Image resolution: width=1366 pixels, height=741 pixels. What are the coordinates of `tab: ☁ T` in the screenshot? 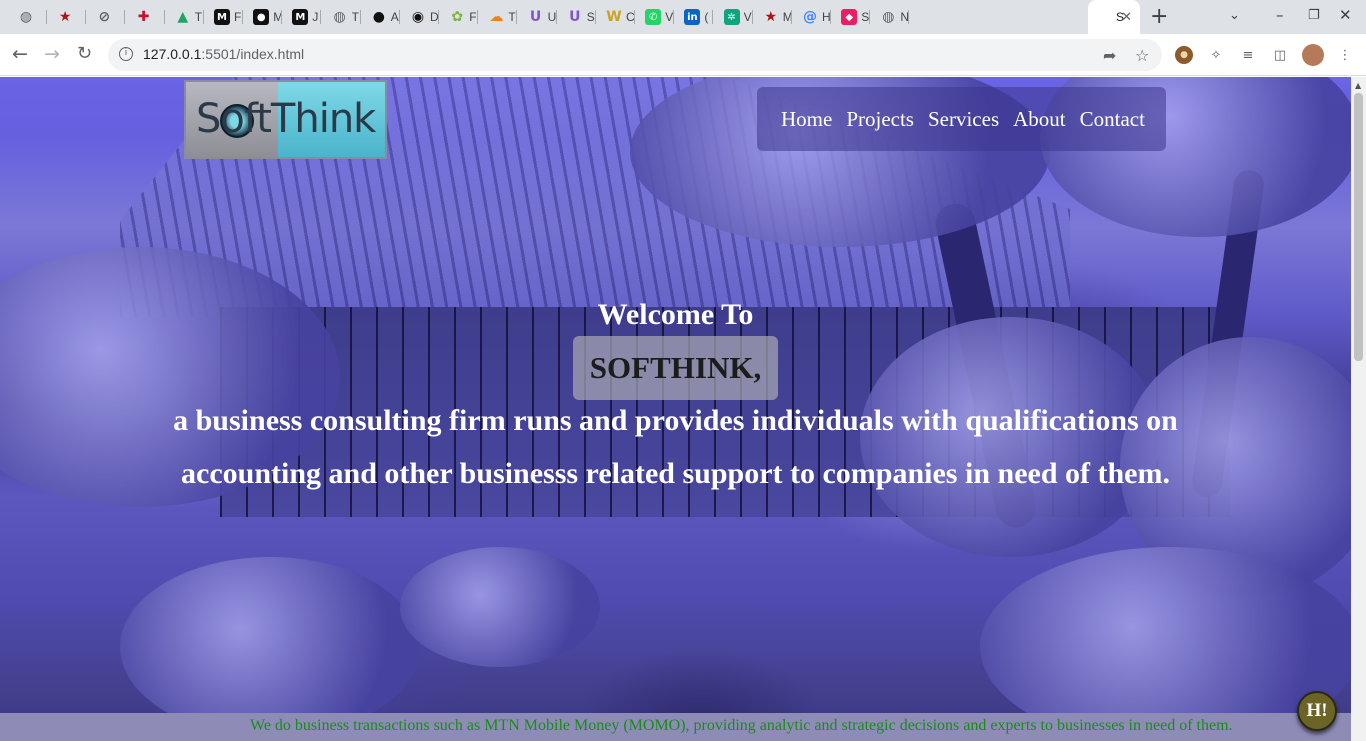 It's located at (497, 17).